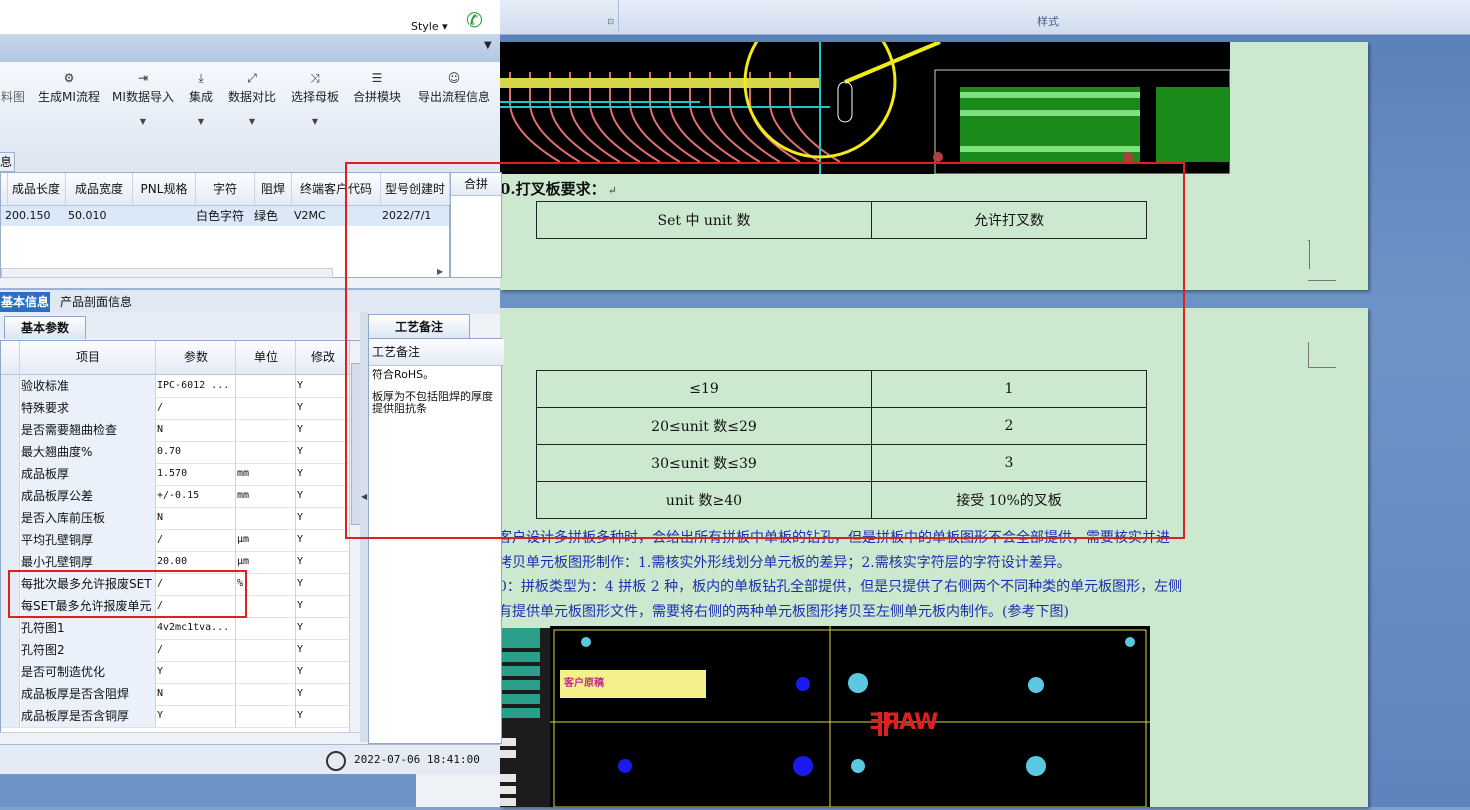 The height and width of the screenshot is (810, 1470). Describe the element at coordinates (88, 672) in the screenshot. I see `table-cell: 是否可制造优化` at that location.